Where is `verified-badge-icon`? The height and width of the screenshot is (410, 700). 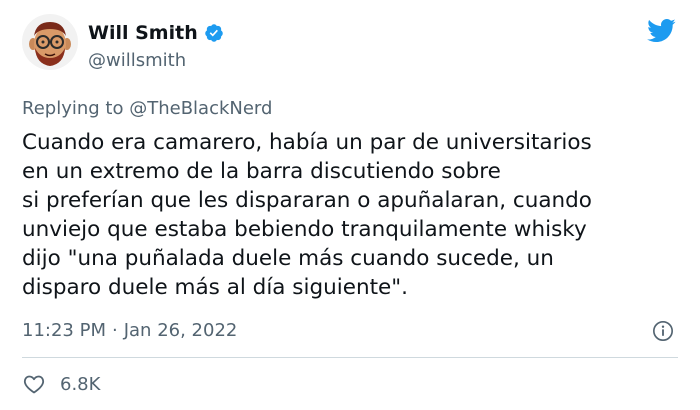
verified-badge-icon is located at coordinates (213, 33).